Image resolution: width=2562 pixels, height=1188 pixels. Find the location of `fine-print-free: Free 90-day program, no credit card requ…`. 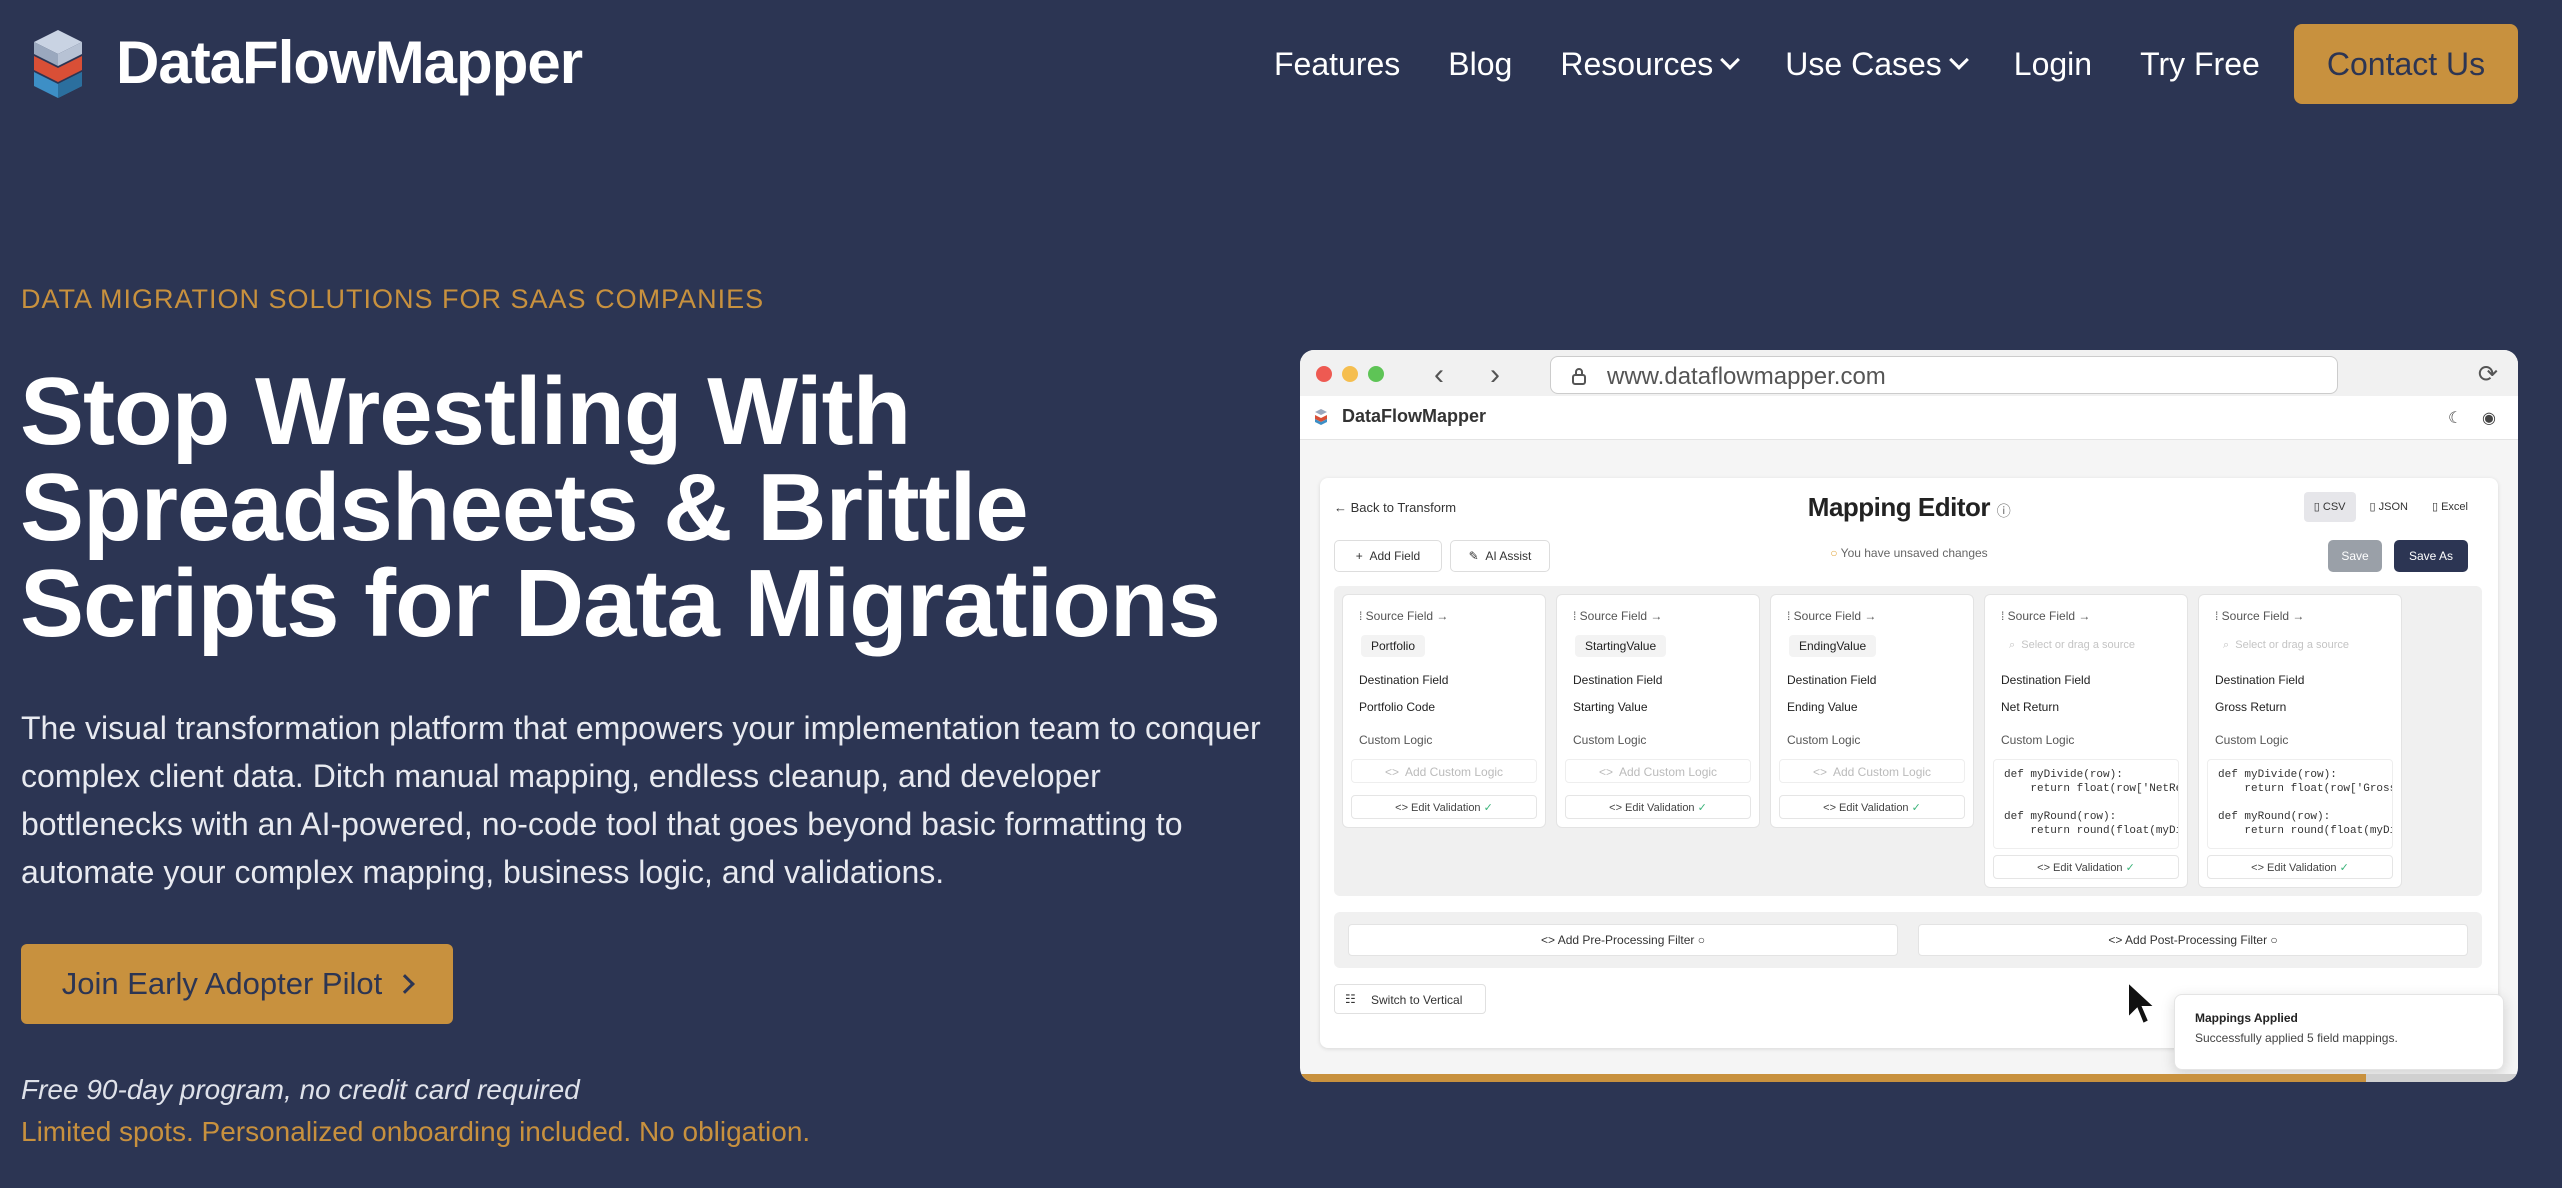

fine-print-free: Free 90-day program, no credit card requ… is located at coordinates (300, 1089).